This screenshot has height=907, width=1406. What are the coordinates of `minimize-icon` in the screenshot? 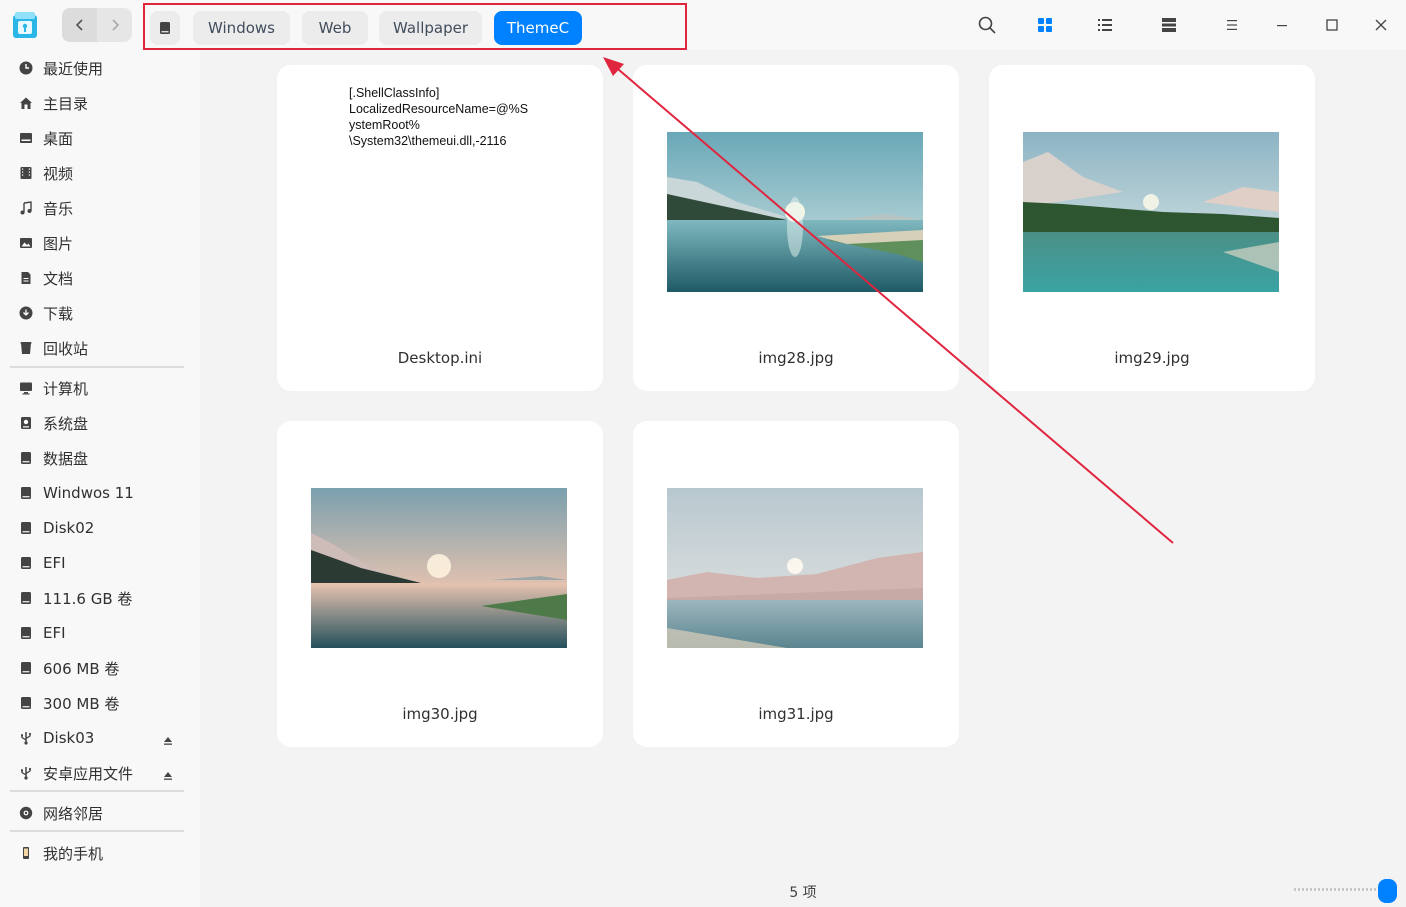 It's located at (1282, 26).